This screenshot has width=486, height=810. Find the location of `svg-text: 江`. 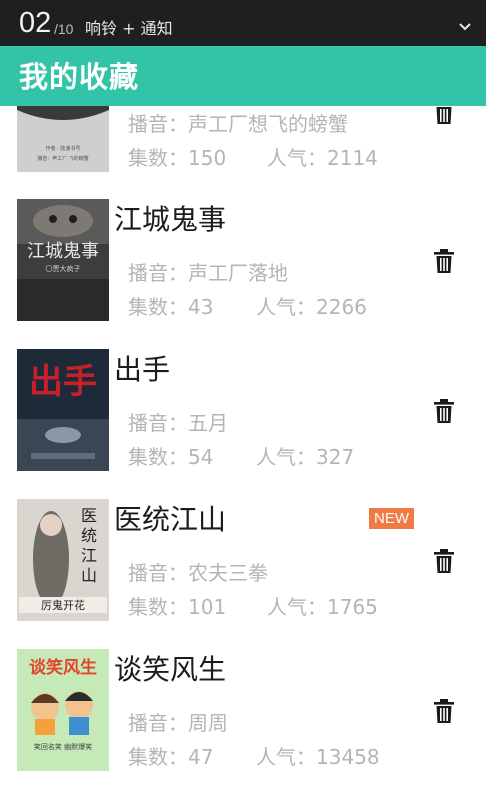

svg-text: 江 is located at coordinates (89, 555).